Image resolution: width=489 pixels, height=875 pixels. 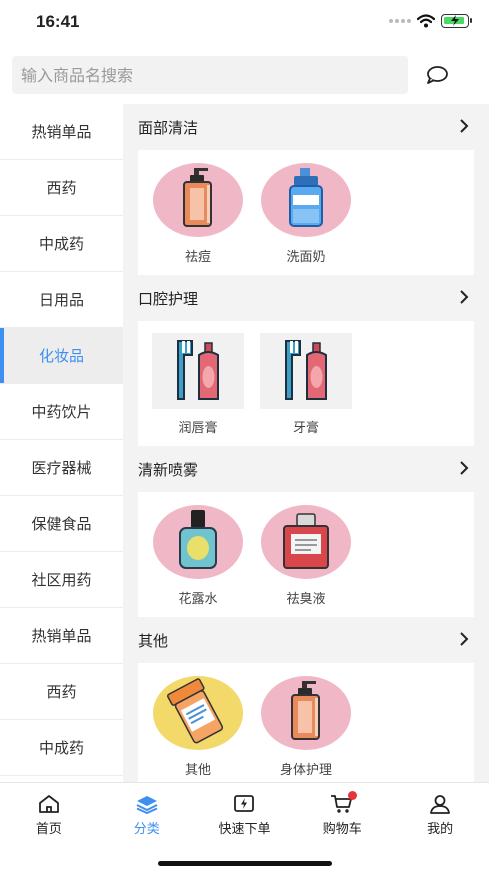 I want to click on product-item: 洗面奶, so click(x=306, y=213).